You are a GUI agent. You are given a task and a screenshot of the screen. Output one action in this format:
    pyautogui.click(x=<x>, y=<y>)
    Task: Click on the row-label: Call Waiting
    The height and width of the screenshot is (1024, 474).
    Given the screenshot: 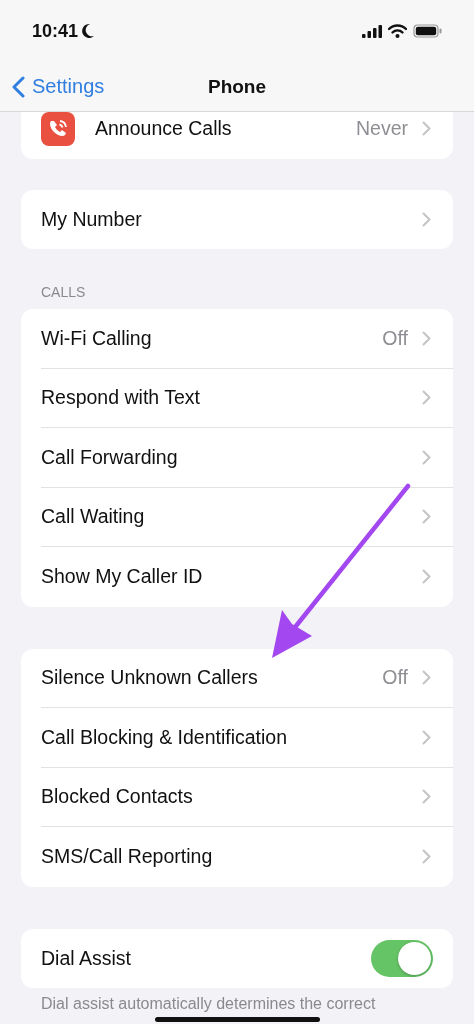 What is the action you would take?
    pyautogui.click(x=93, y=517)
    